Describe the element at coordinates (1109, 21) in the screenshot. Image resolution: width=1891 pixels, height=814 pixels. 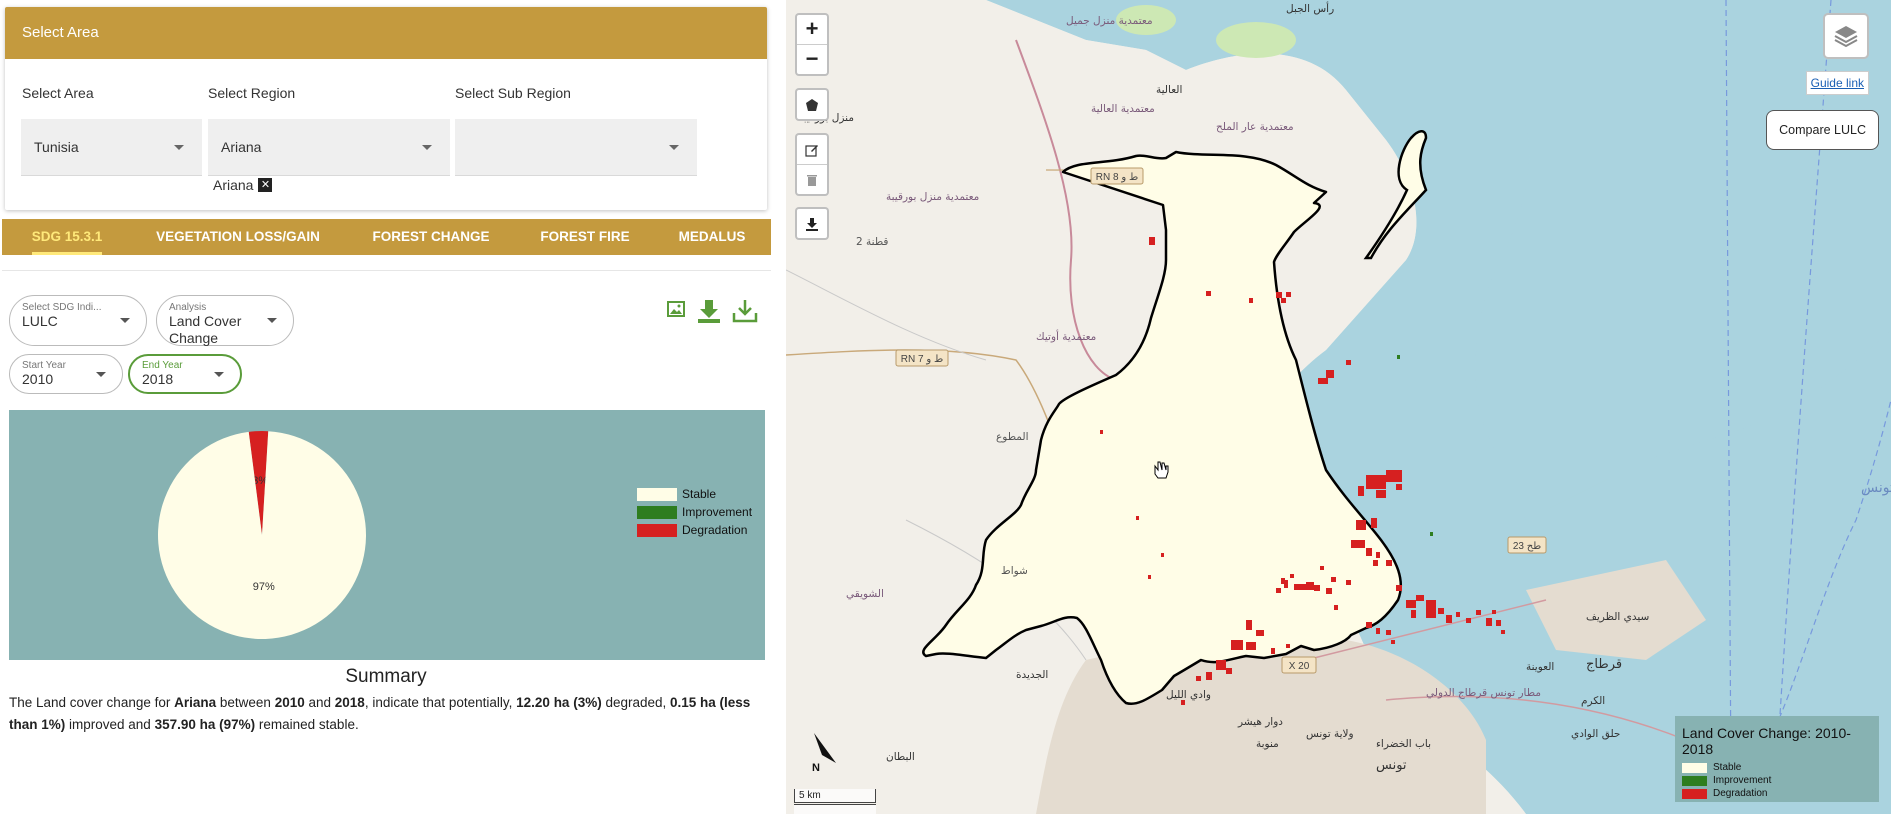
I see `place-label: معتمدية منزل جميل` at that location.